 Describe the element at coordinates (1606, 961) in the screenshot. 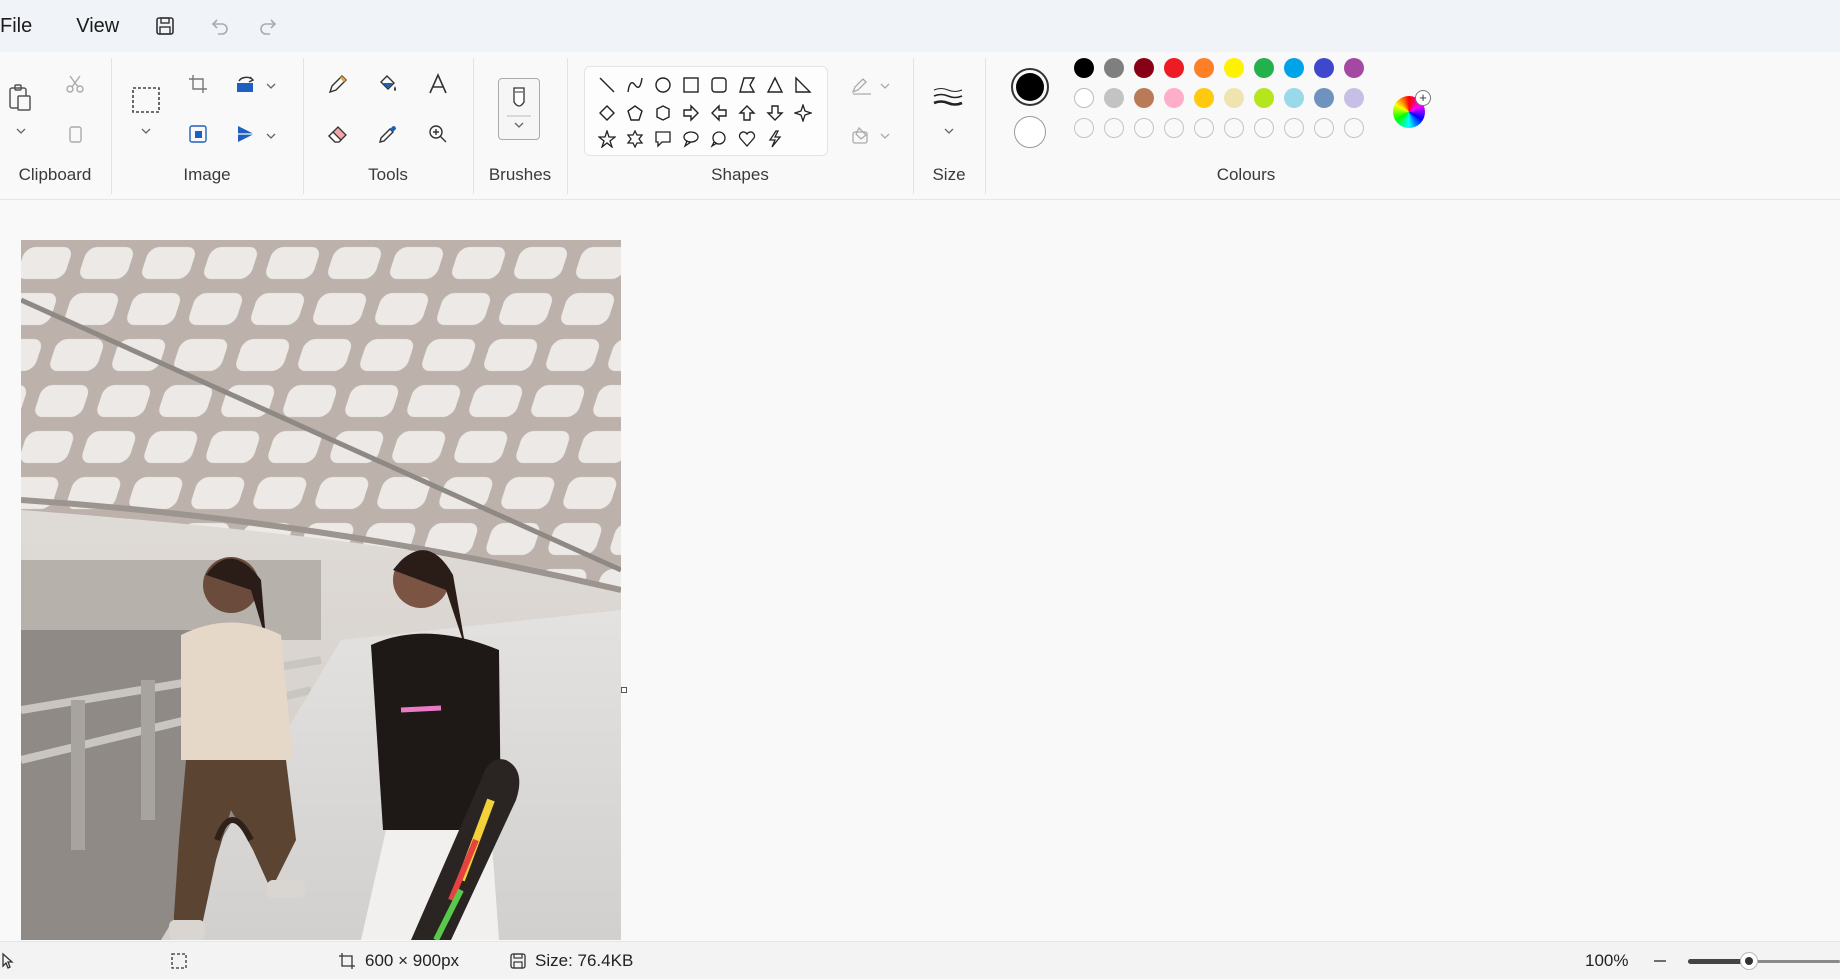

I see `zoom-level: 100%` at that location.